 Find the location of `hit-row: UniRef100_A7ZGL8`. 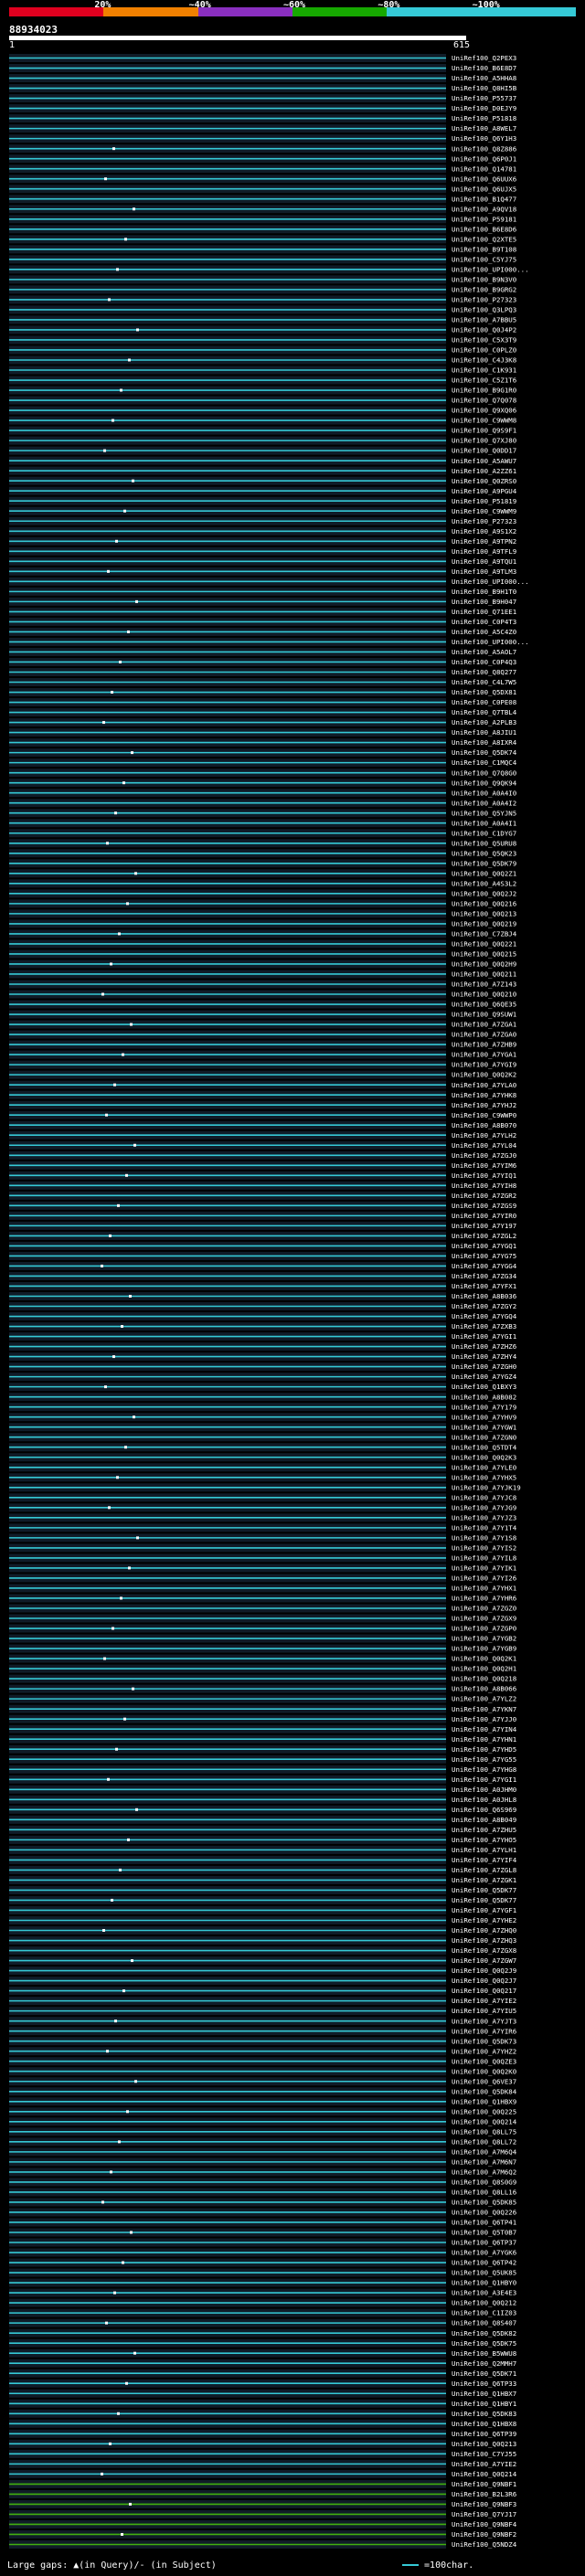

hit-row: UniRef100_A7ZGL8 is located at coordinates (262, 1869).